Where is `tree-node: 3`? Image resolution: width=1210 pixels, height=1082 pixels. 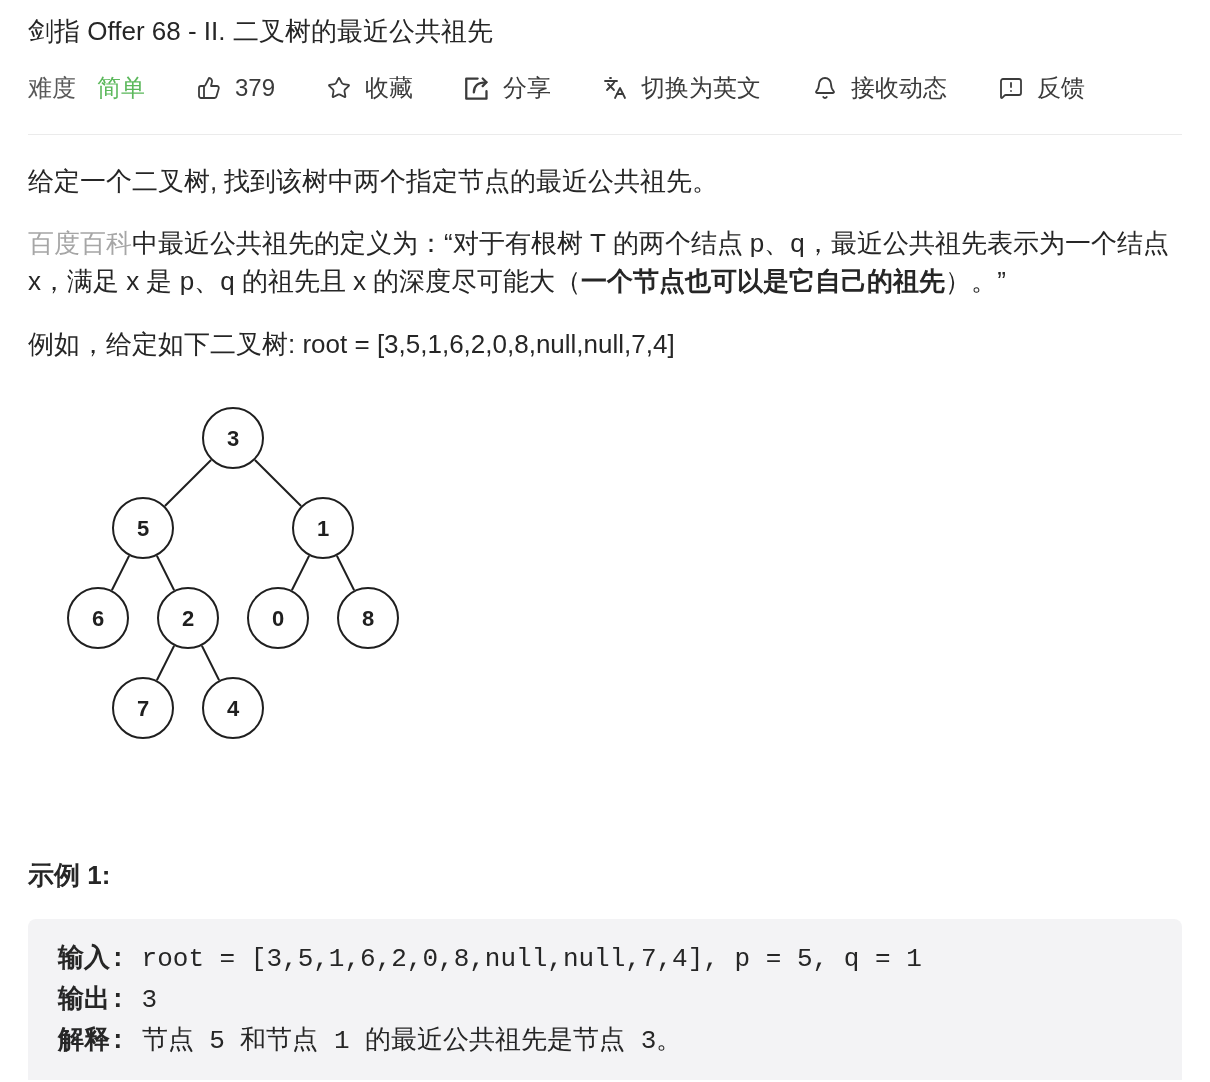 tree-node: 3 is located at coordinates (233, 438).